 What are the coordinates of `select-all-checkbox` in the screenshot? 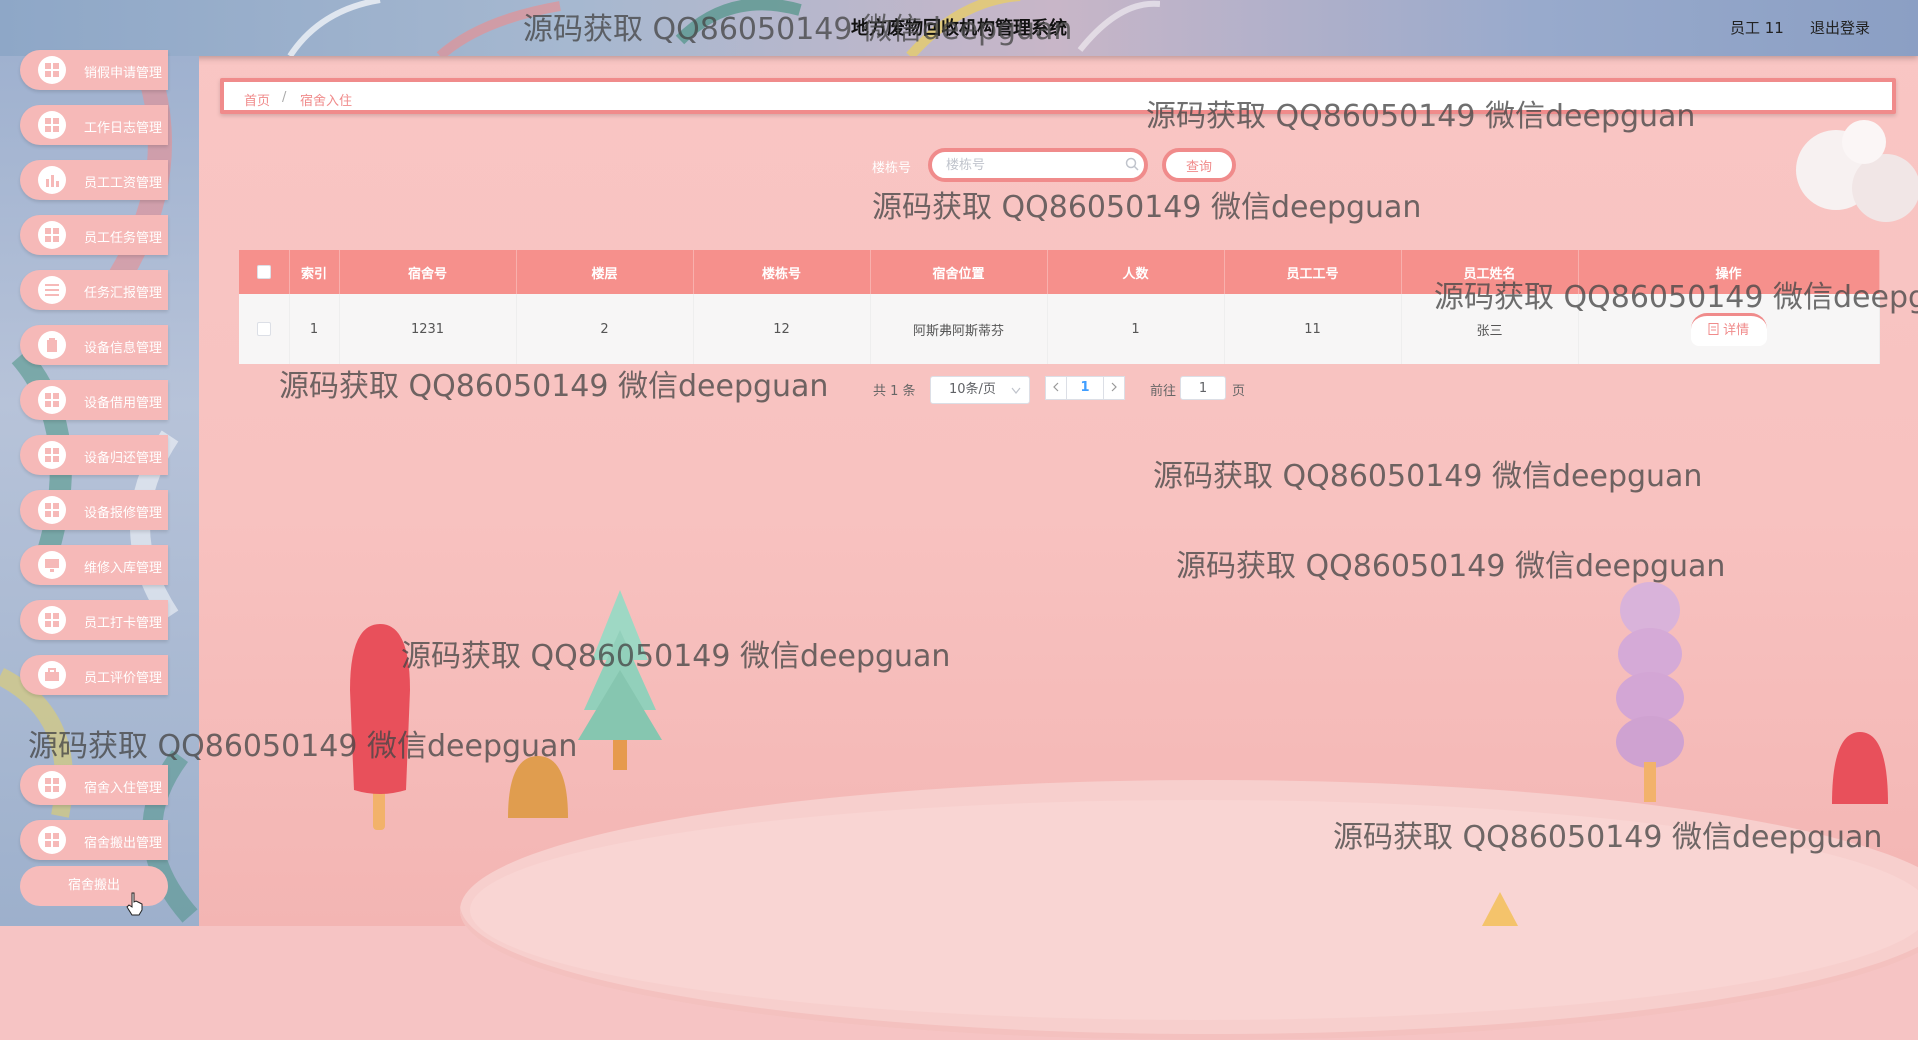 It's located at (263, 272).